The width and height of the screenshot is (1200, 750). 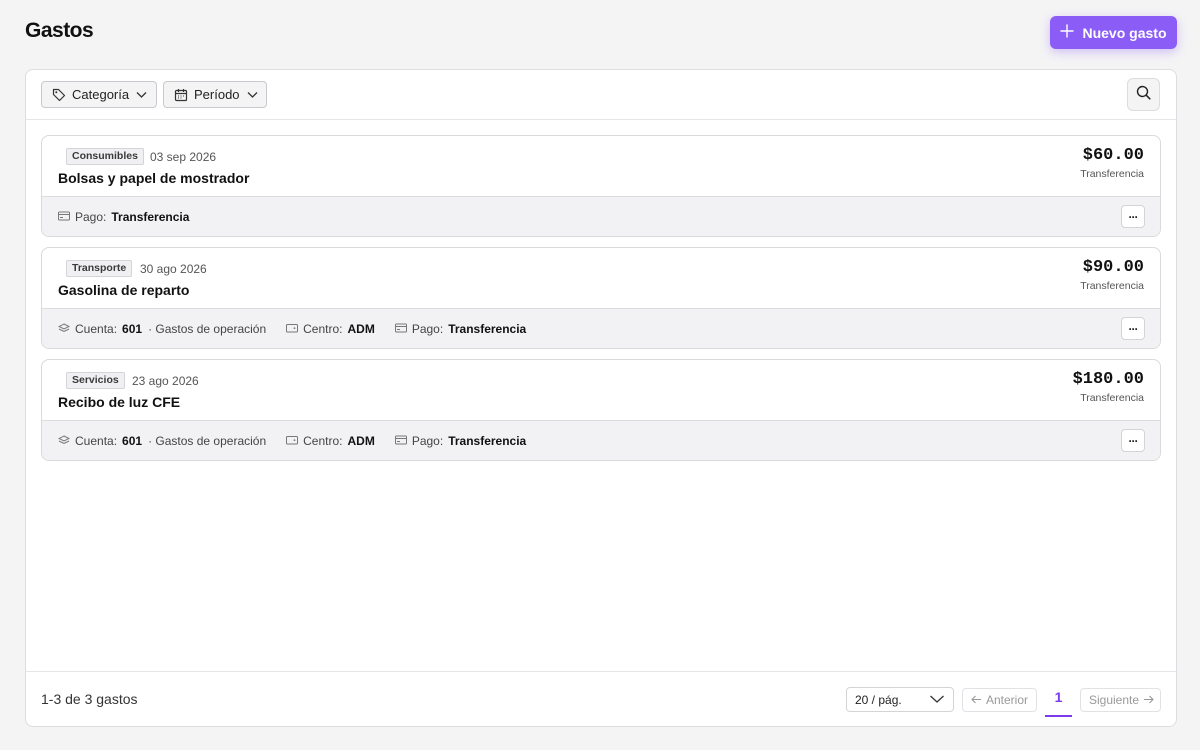 I want to click on expense-description: Gasolina de reparto, so click(x=124, y=290).